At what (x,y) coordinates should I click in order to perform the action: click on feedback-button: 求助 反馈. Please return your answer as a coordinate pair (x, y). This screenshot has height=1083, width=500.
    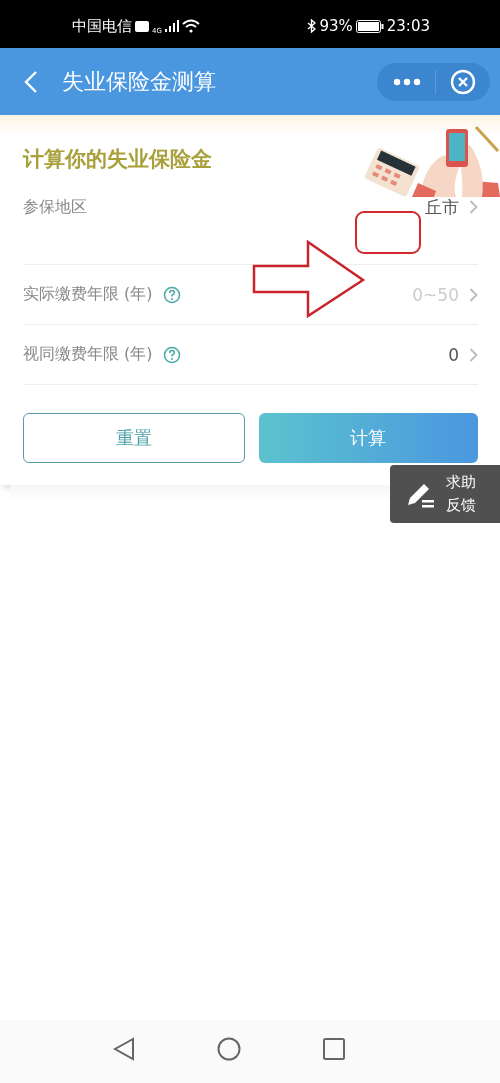
    Looking at the image, I should click on (445, 494).